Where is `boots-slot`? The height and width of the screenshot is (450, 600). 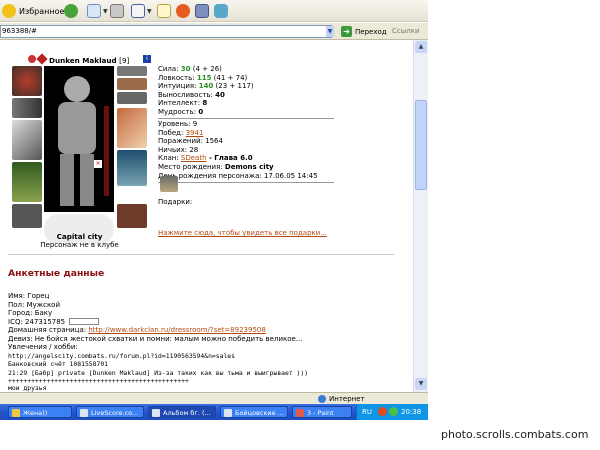
boots-slot is located at coordinates (132, 216).